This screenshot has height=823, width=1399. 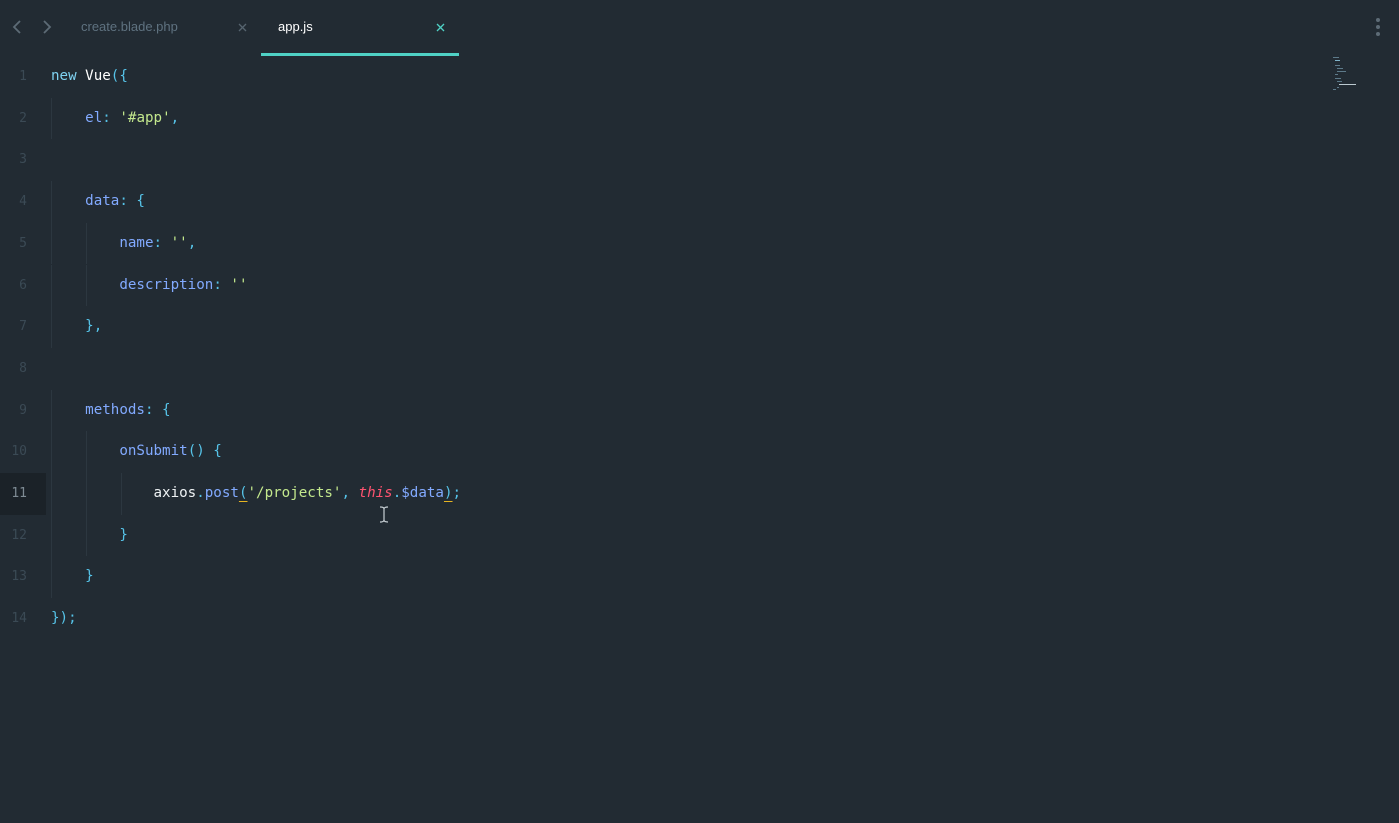 I want to click on line-number: 7, so click(x=23, y=327).